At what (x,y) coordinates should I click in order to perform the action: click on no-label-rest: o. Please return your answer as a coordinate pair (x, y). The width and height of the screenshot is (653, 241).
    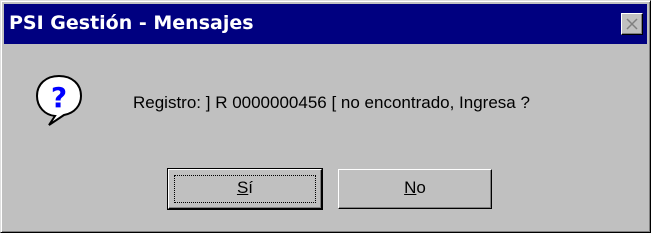
    Looking at the image, I should click on (421, 187).